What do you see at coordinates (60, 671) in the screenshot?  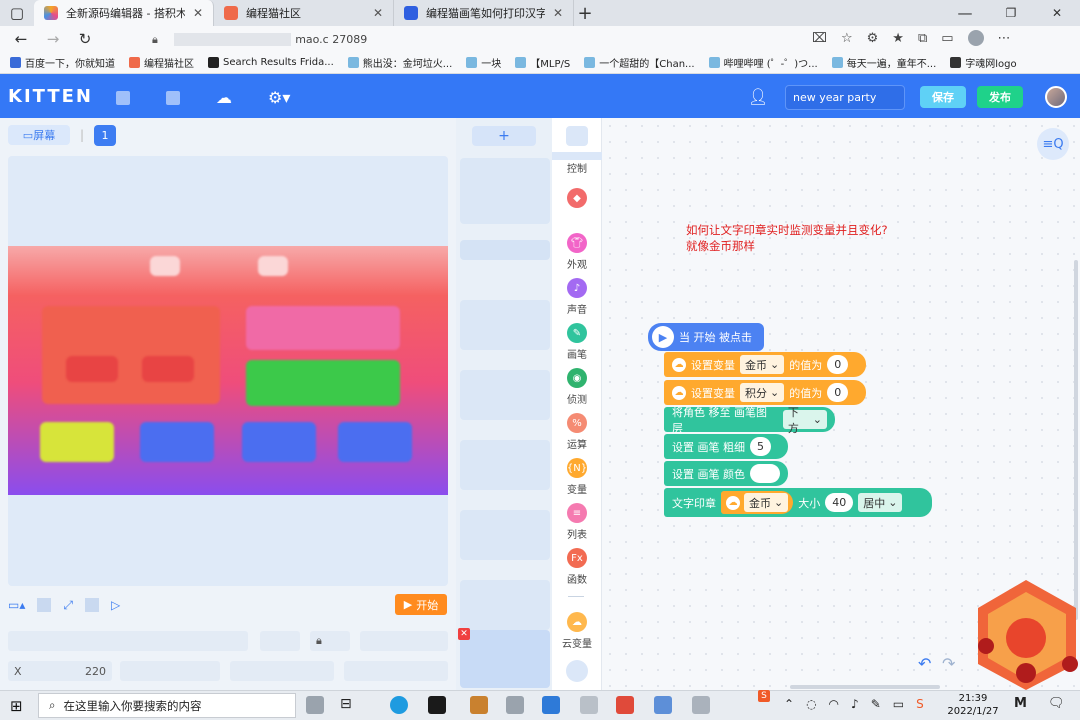 I see `x-position-field: X 220` at bounding box center [60, 671].